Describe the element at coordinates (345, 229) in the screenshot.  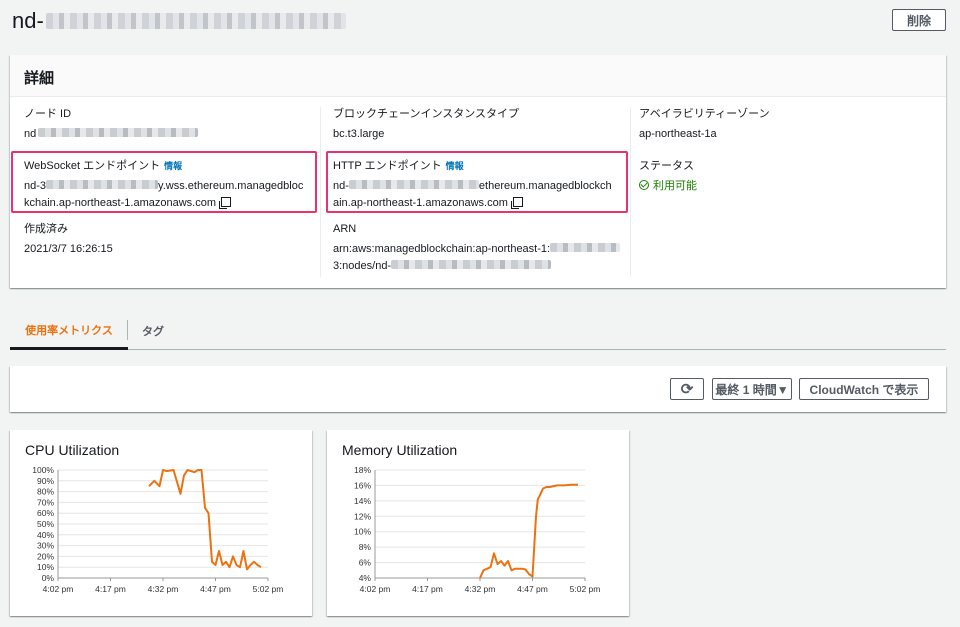
I see `arn-label: ARN` at that location.